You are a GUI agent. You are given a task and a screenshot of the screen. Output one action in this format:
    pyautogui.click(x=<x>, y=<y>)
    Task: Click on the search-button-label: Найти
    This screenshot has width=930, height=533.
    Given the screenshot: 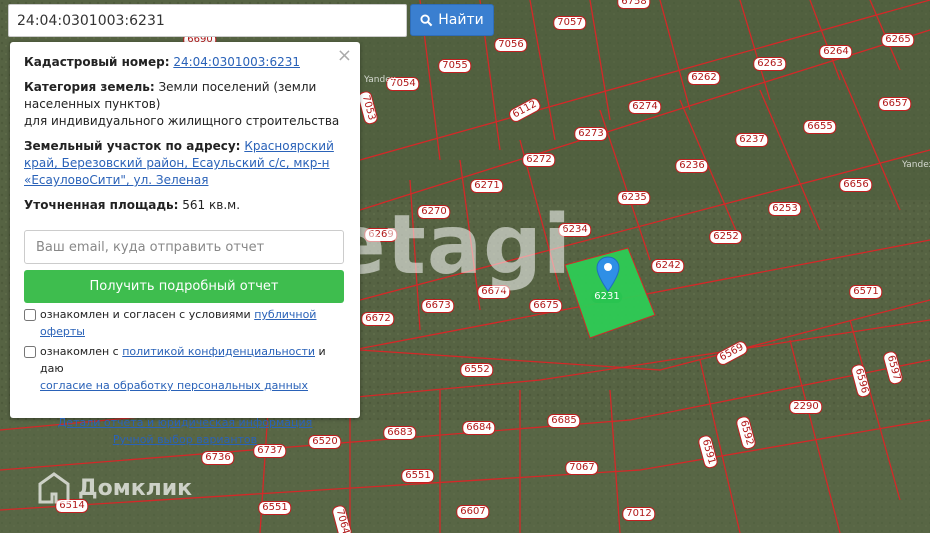 What is the action you would take?
    pyautogui.click(x=461, y=20)
    